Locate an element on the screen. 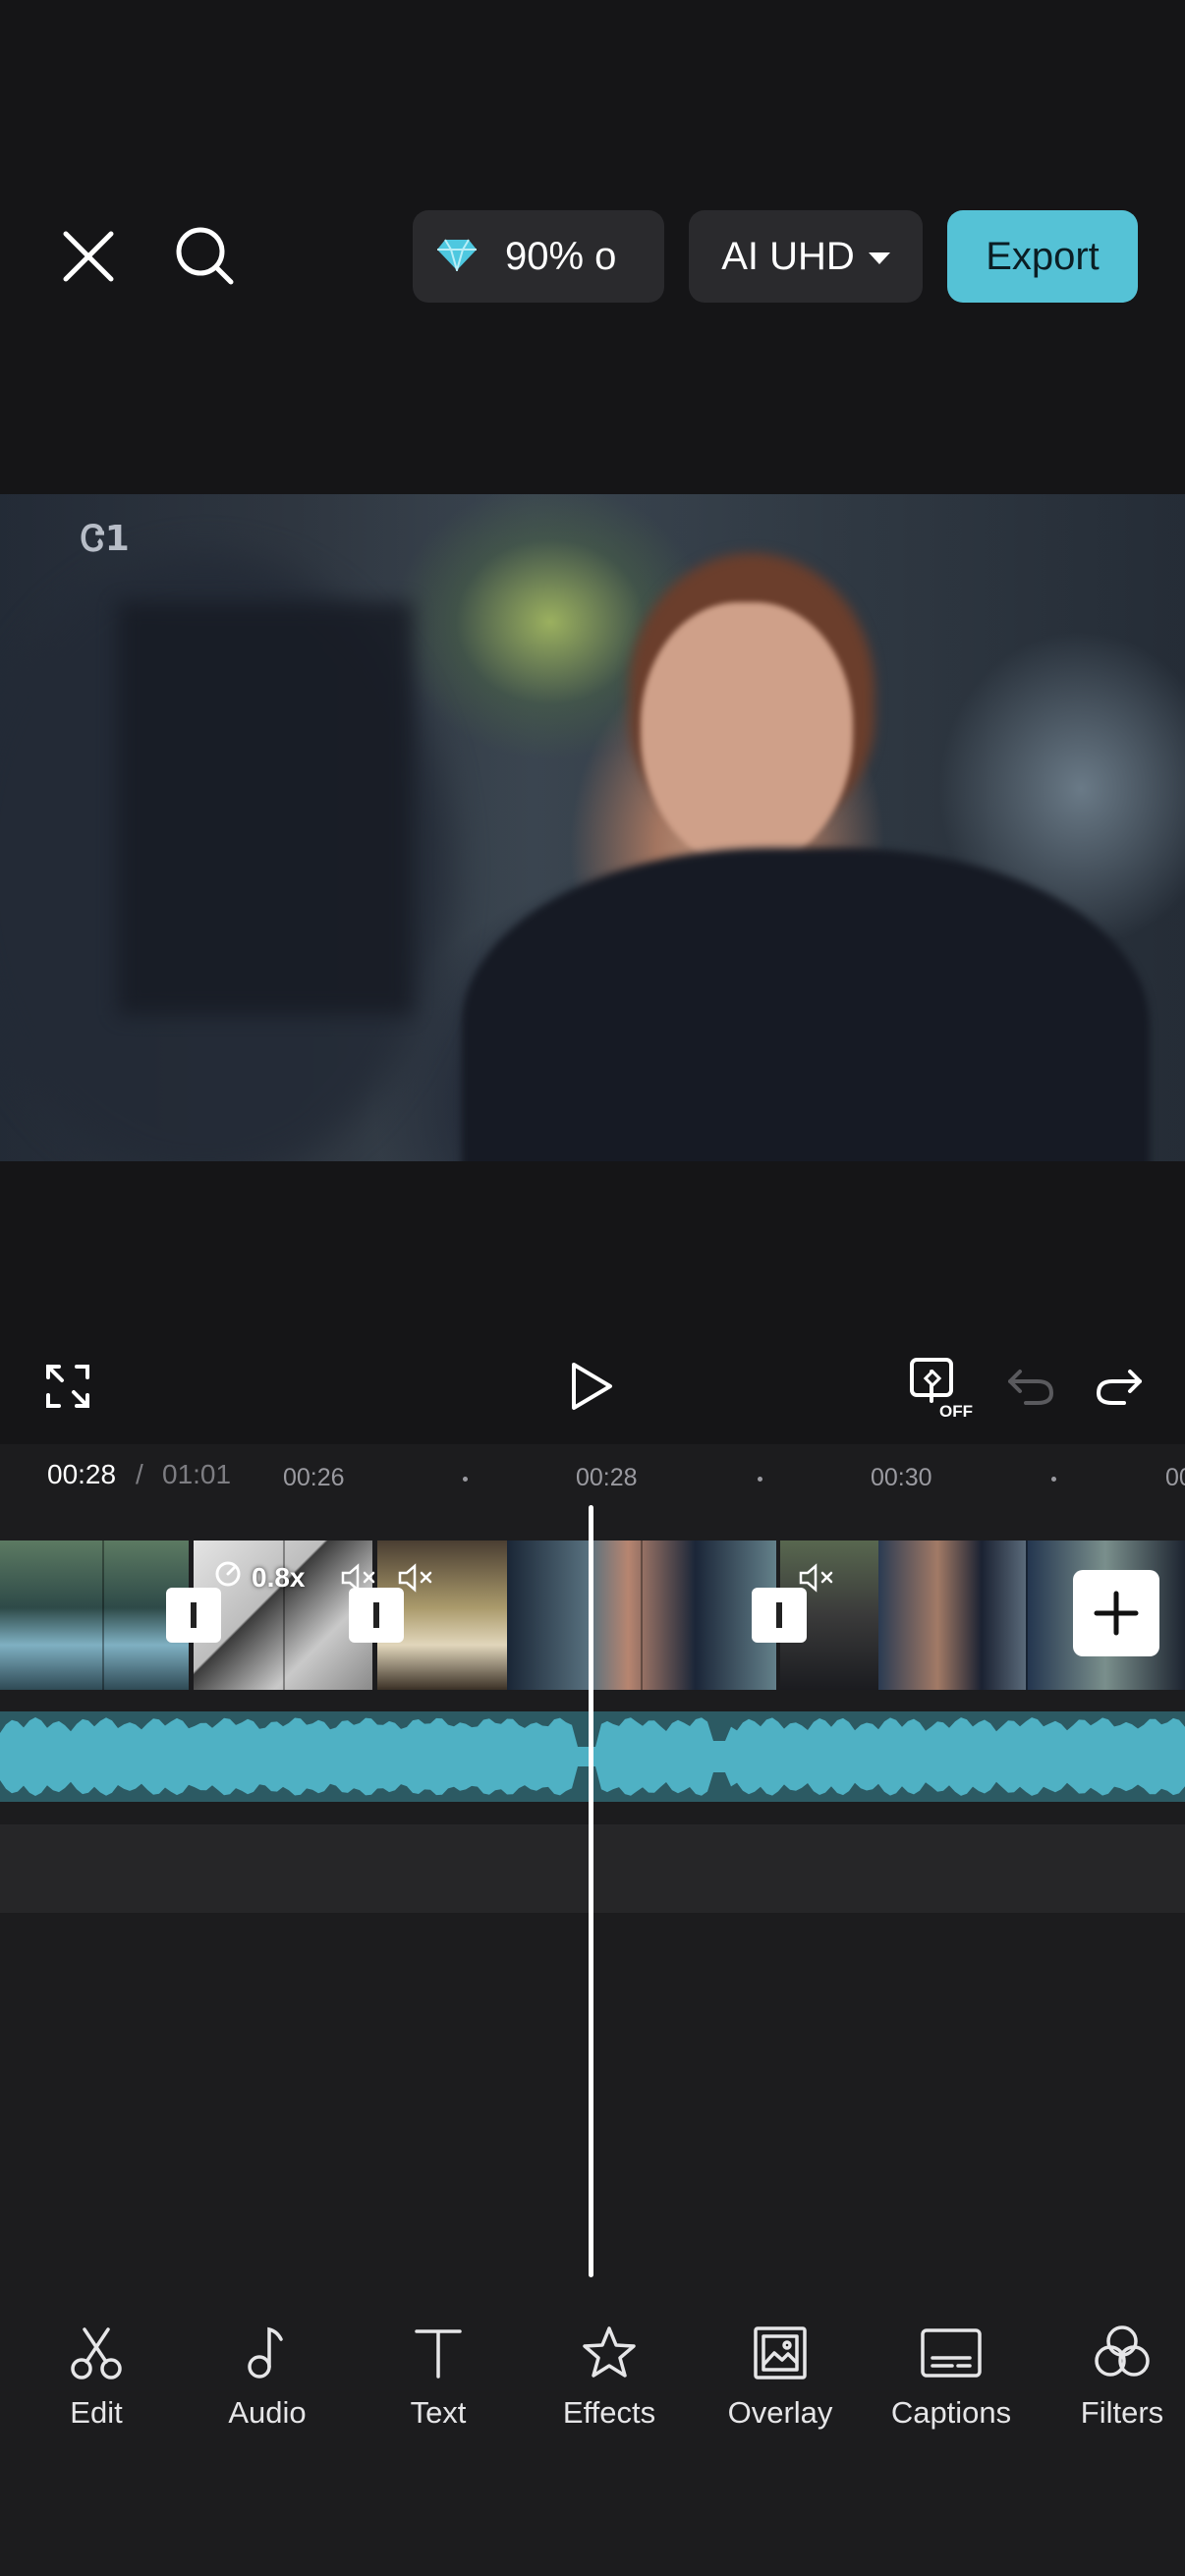 This screenshot has height=2576, width=1185. export-label: Export is located at coordinates (1043, 256).